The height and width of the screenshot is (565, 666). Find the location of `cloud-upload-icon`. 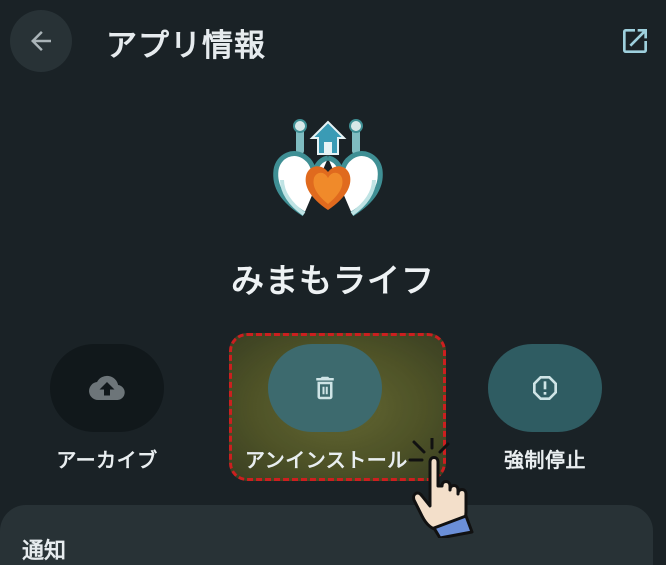

cloud-upload-icon is located at coordinates (107, 387).